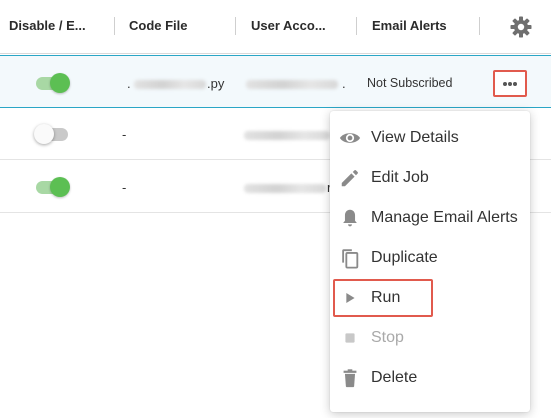  What do you see at coordinates (444, 217) in the screenshot?
I see `menu-item-label: Manage Email Alerts` at bounding box center [444, 217].